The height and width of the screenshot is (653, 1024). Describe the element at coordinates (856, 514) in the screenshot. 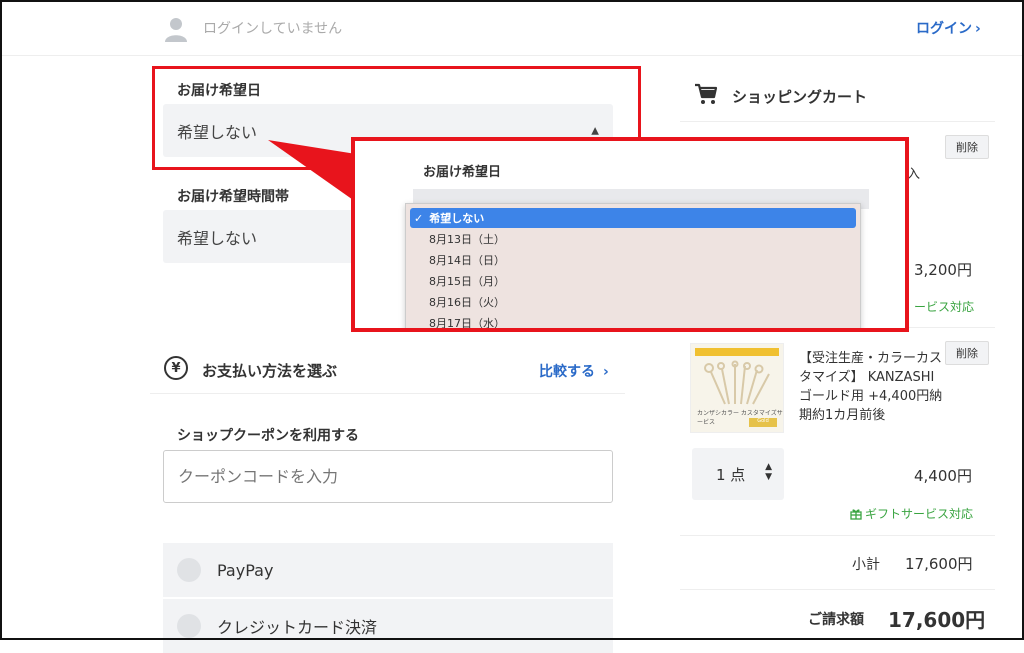

I see `gift-icon` at that location.